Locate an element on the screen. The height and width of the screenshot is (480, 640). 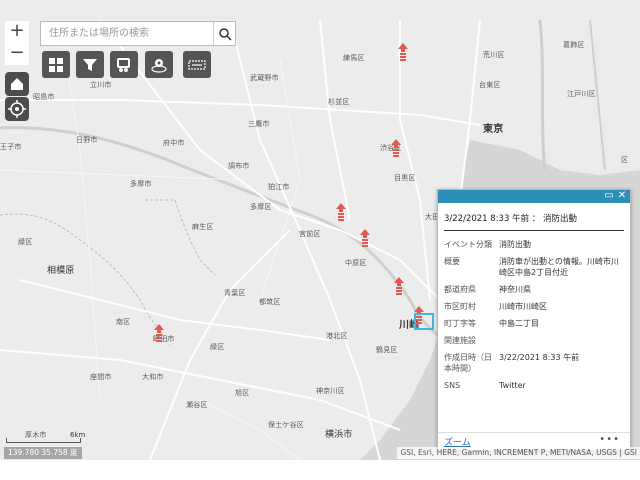
place-label: 保土ケ谷区 is located at coordinates (286, 425).